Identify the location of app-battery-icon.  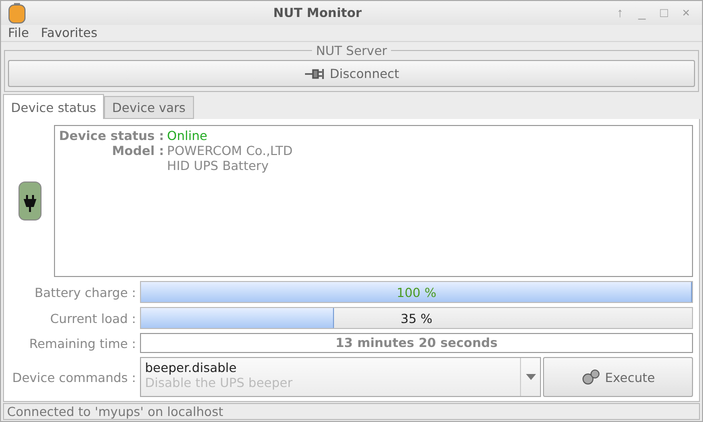
(17, 13).